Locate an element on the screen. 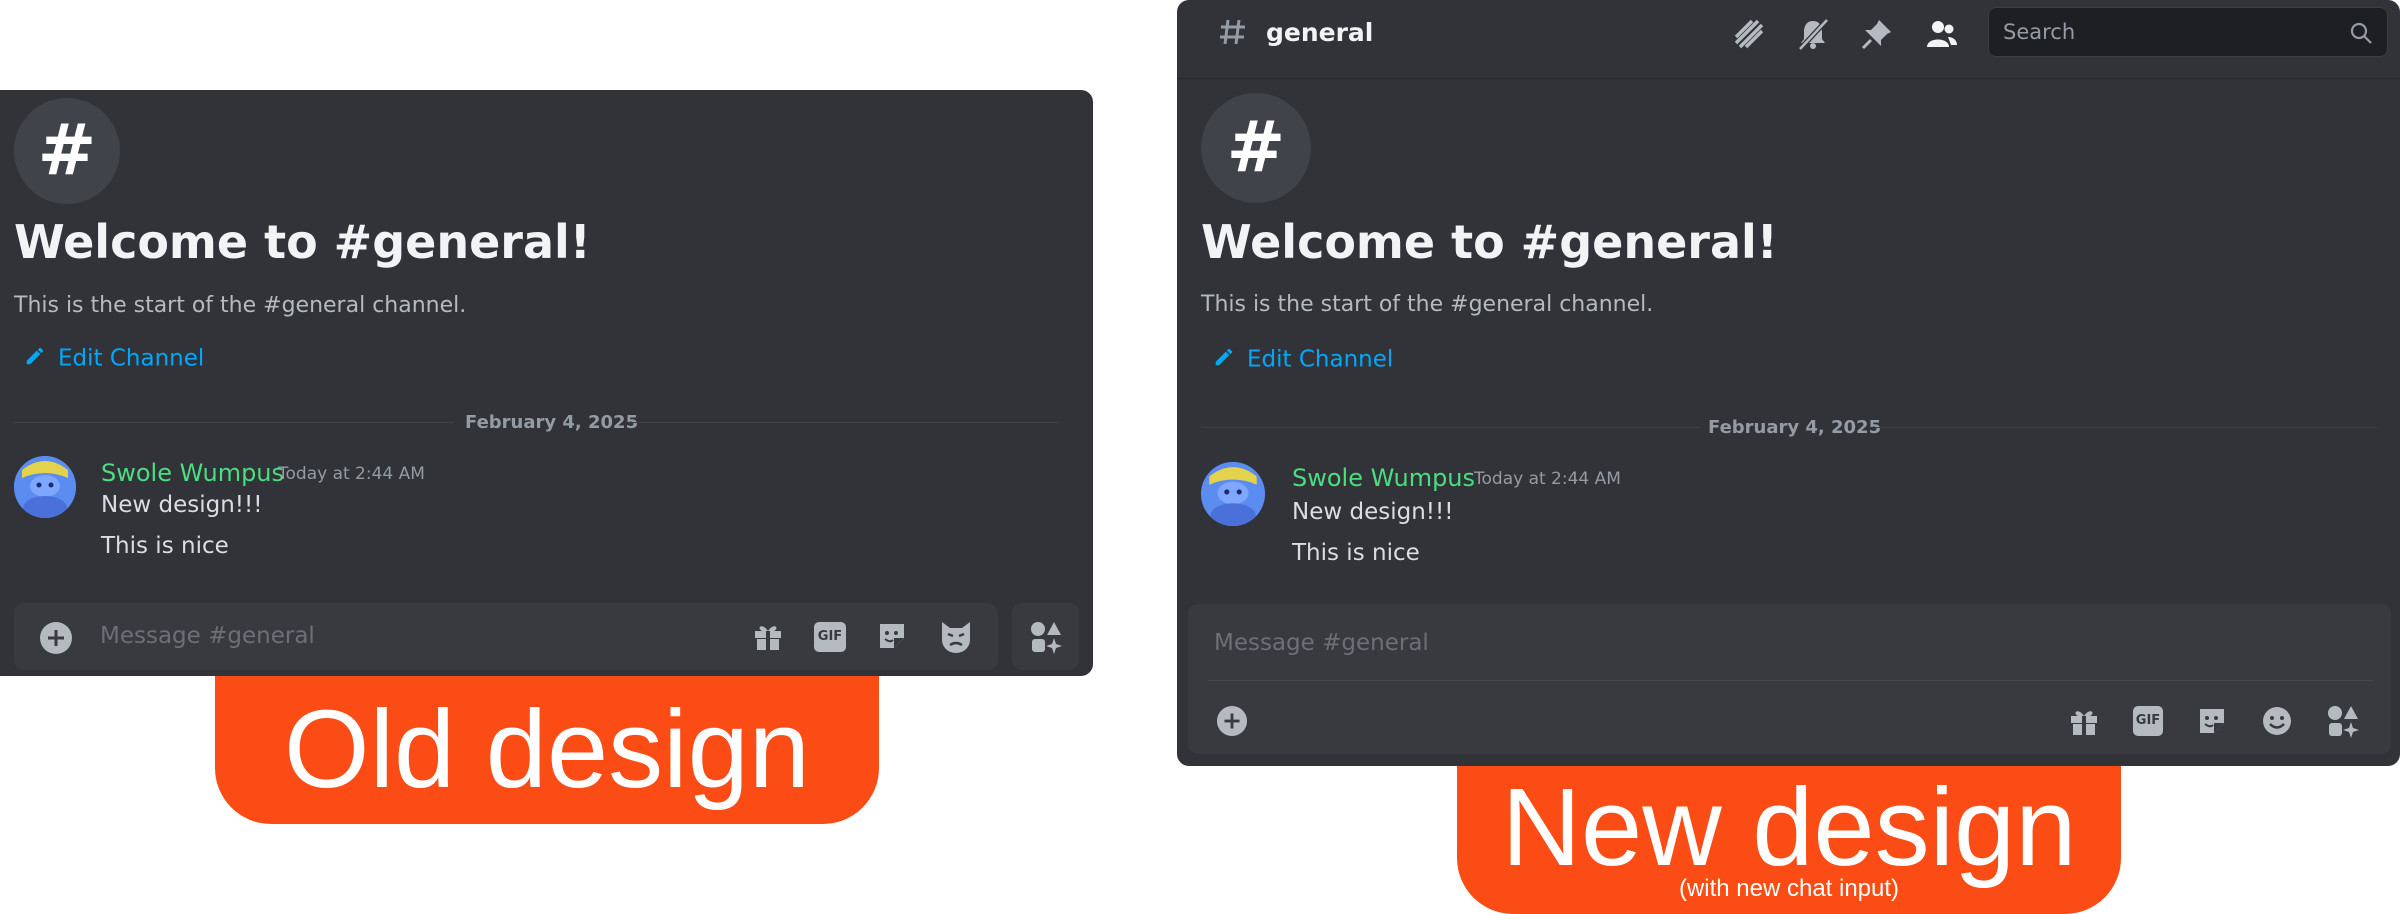  old-design-label: Old design is located at coordinates (547, 750).